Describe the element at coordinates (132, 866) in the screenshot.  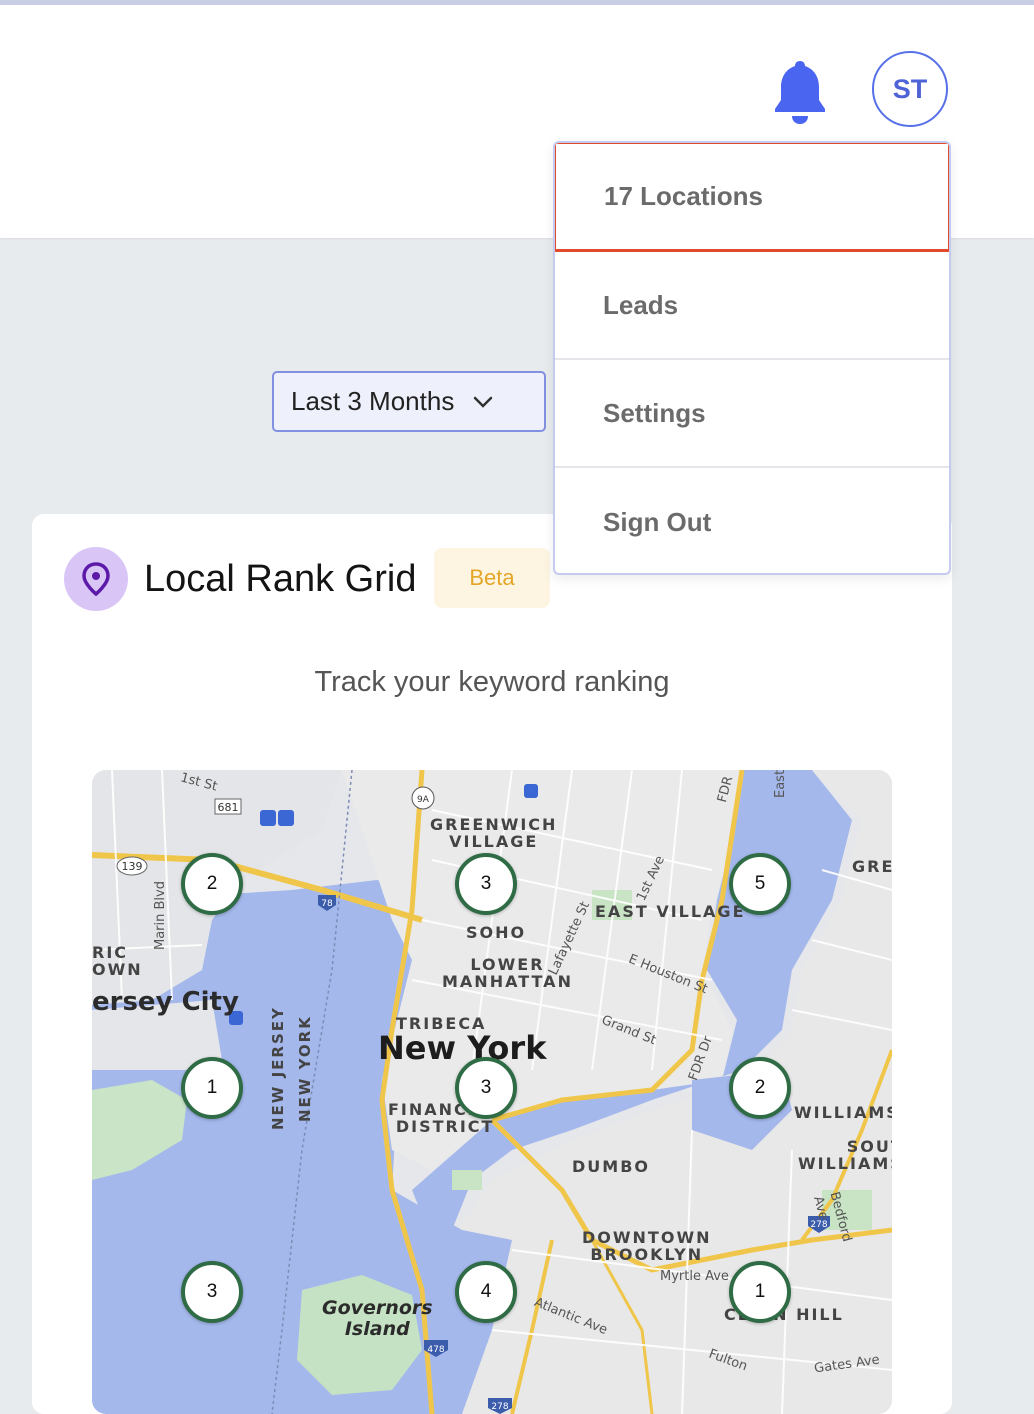
I see `svg-text: 139` at that location.